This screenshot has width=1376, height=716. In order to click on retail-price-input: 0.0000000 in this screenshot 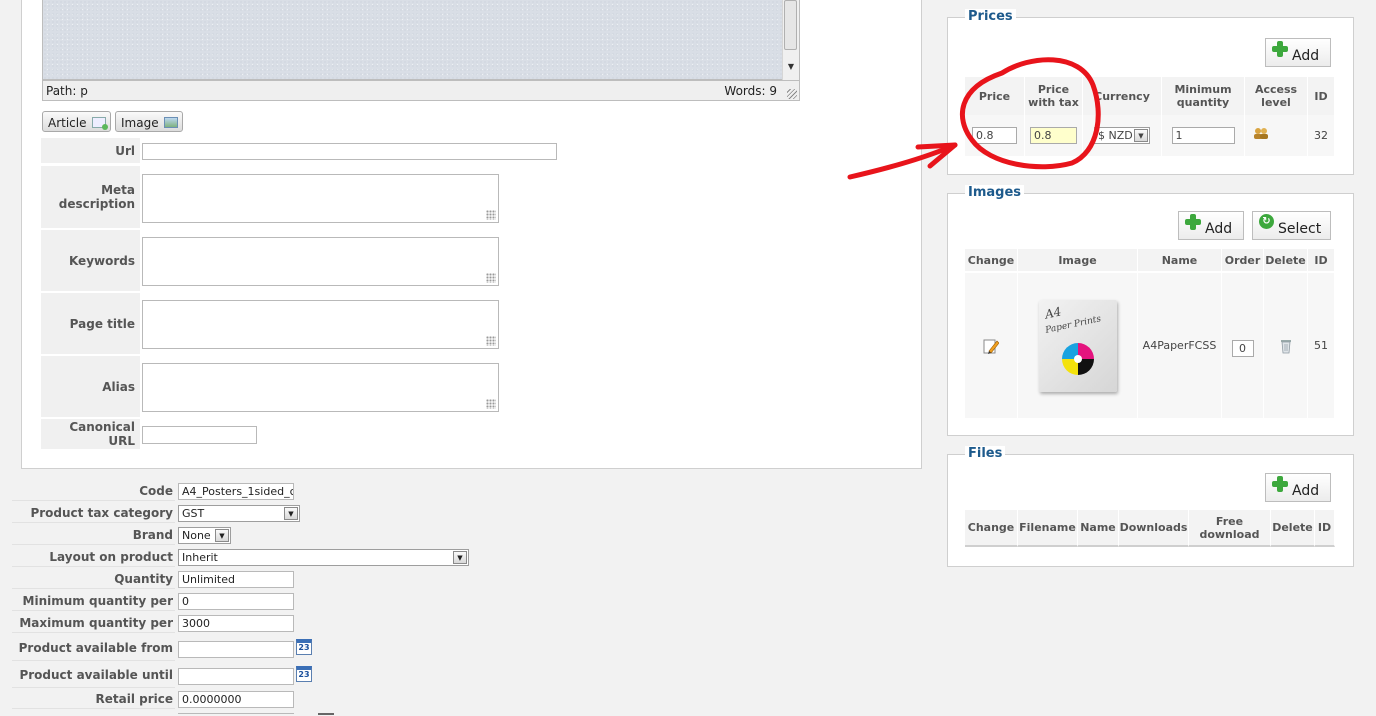, I will do `click(236, 699)`.